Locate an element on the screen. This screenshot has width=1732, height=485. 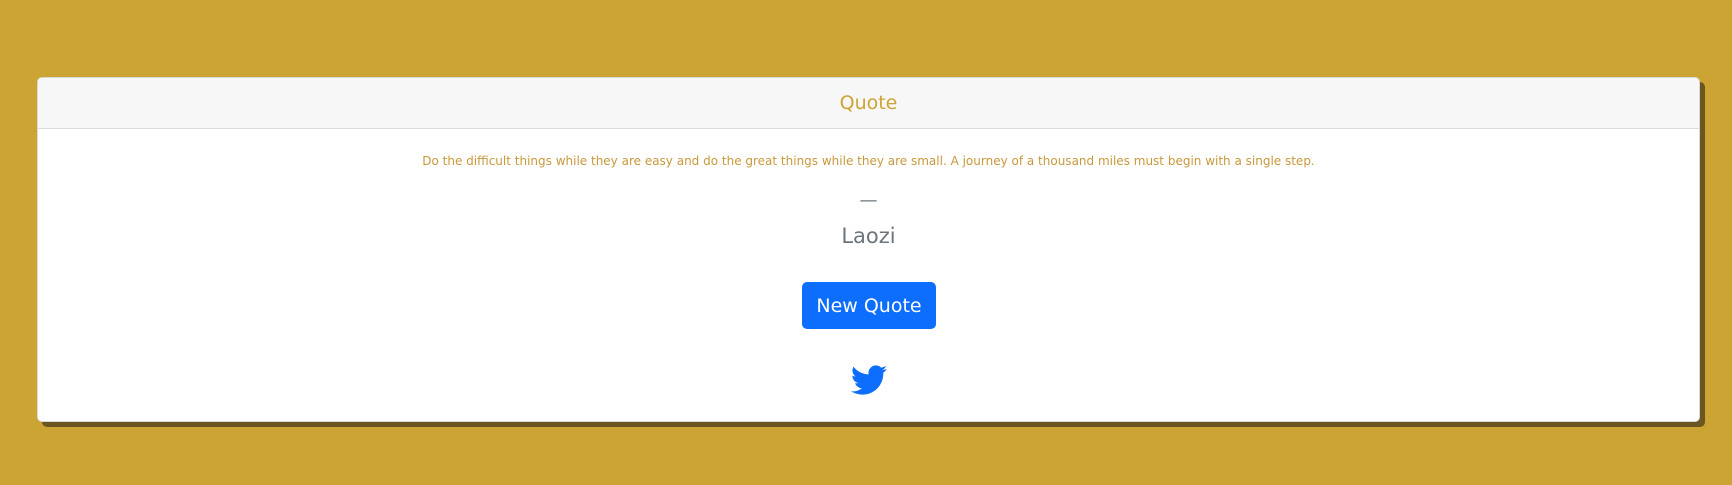
twitter-icon is located at coordinates (869, 380).